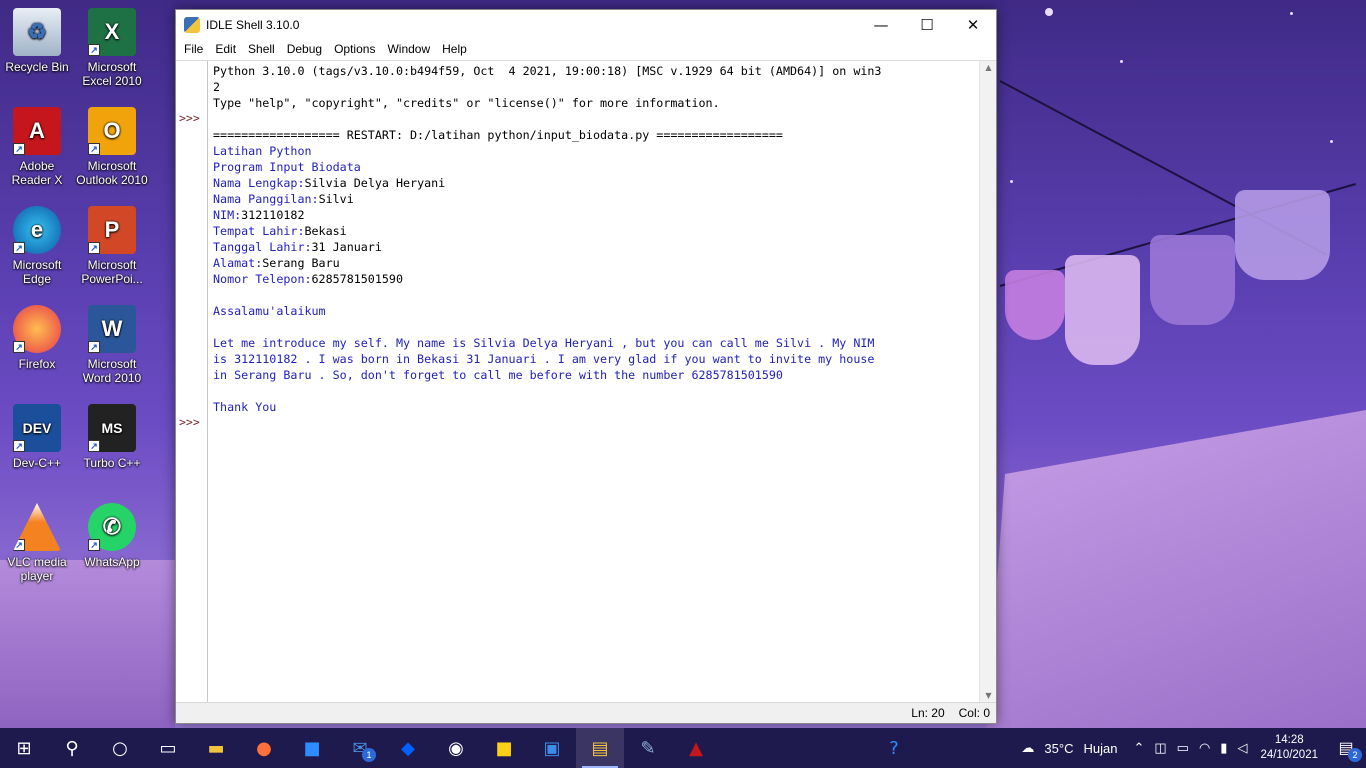 The image size is (1366, 768). What do you see at coordinates (266, 199) in the screenshot?
I see `input-prompt: Nama Panggilan:` at bounding box center [266, 199].